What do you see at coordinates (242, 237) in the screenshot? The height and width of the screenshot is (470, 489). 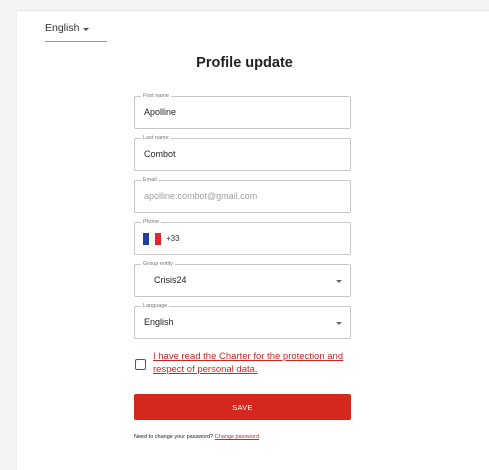 I see `phone-field: Phone +33` at bounding box center [242, 237].